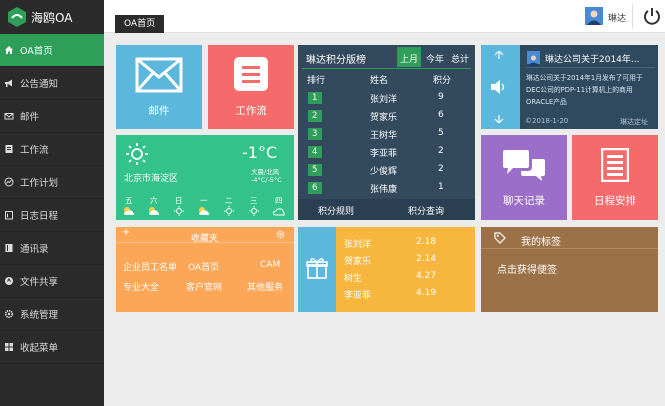  Describe the element at coordinates (569, 269) in the screenshot. I see `tags-tile: 我的标签 点击获得便签` at that location.